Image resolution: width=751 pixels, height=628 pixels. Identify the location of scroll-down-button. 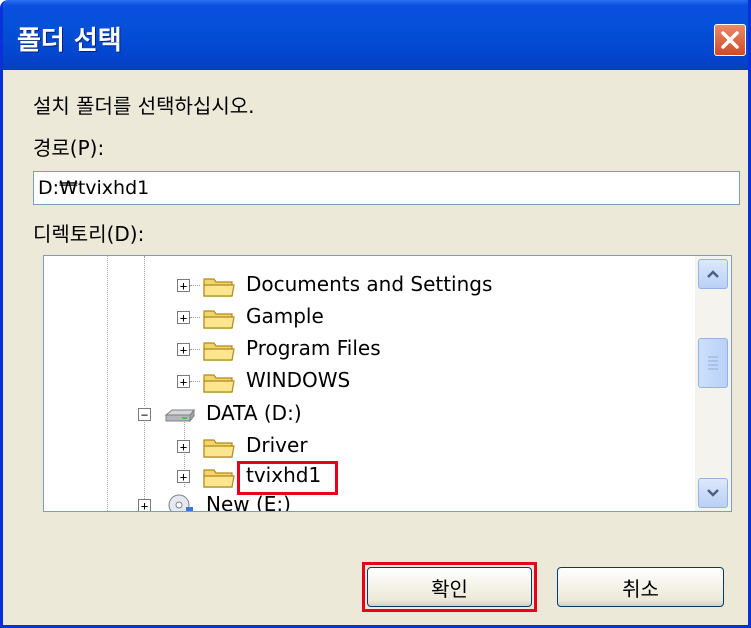
(713, 493).